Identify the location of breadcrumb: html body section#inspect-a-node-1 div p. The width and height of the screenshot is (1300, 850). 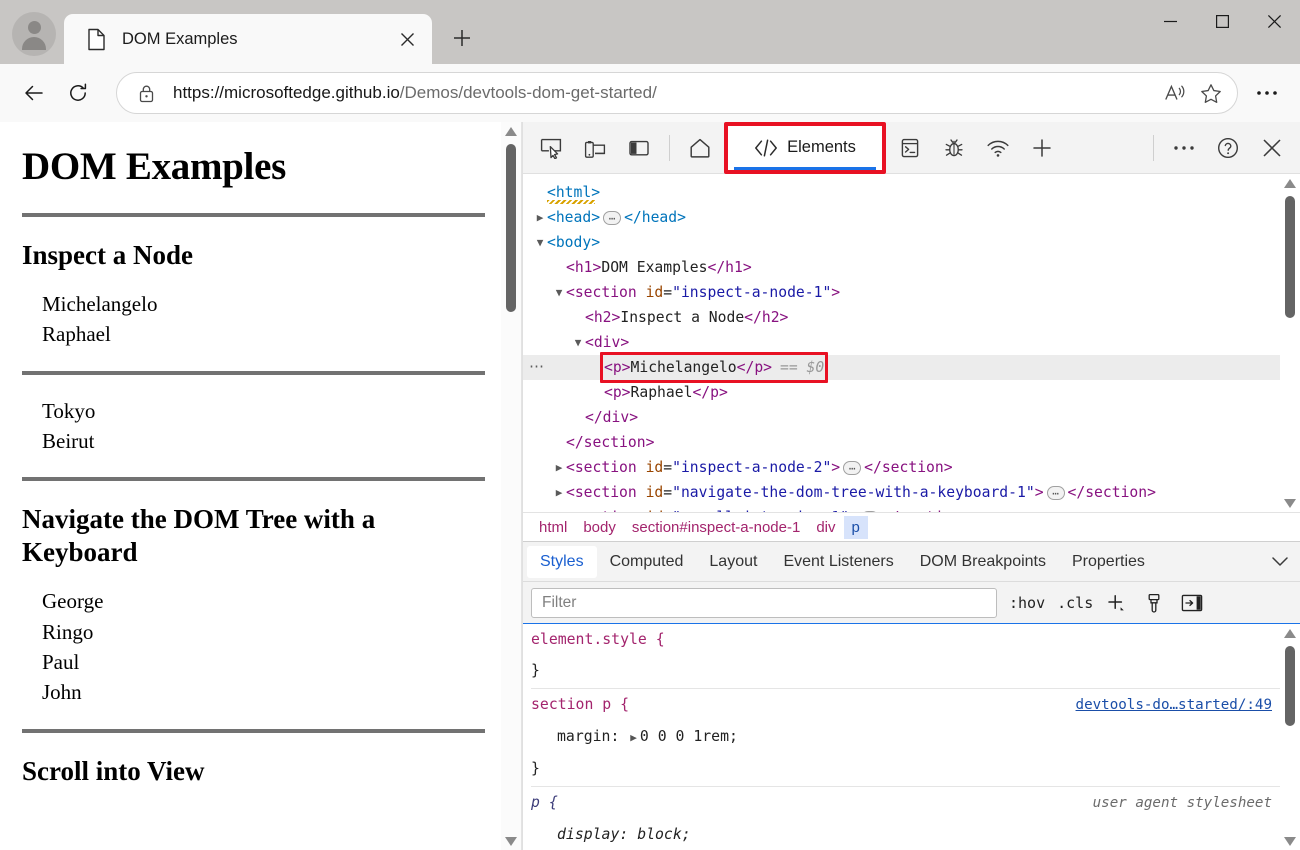
(911, 527).